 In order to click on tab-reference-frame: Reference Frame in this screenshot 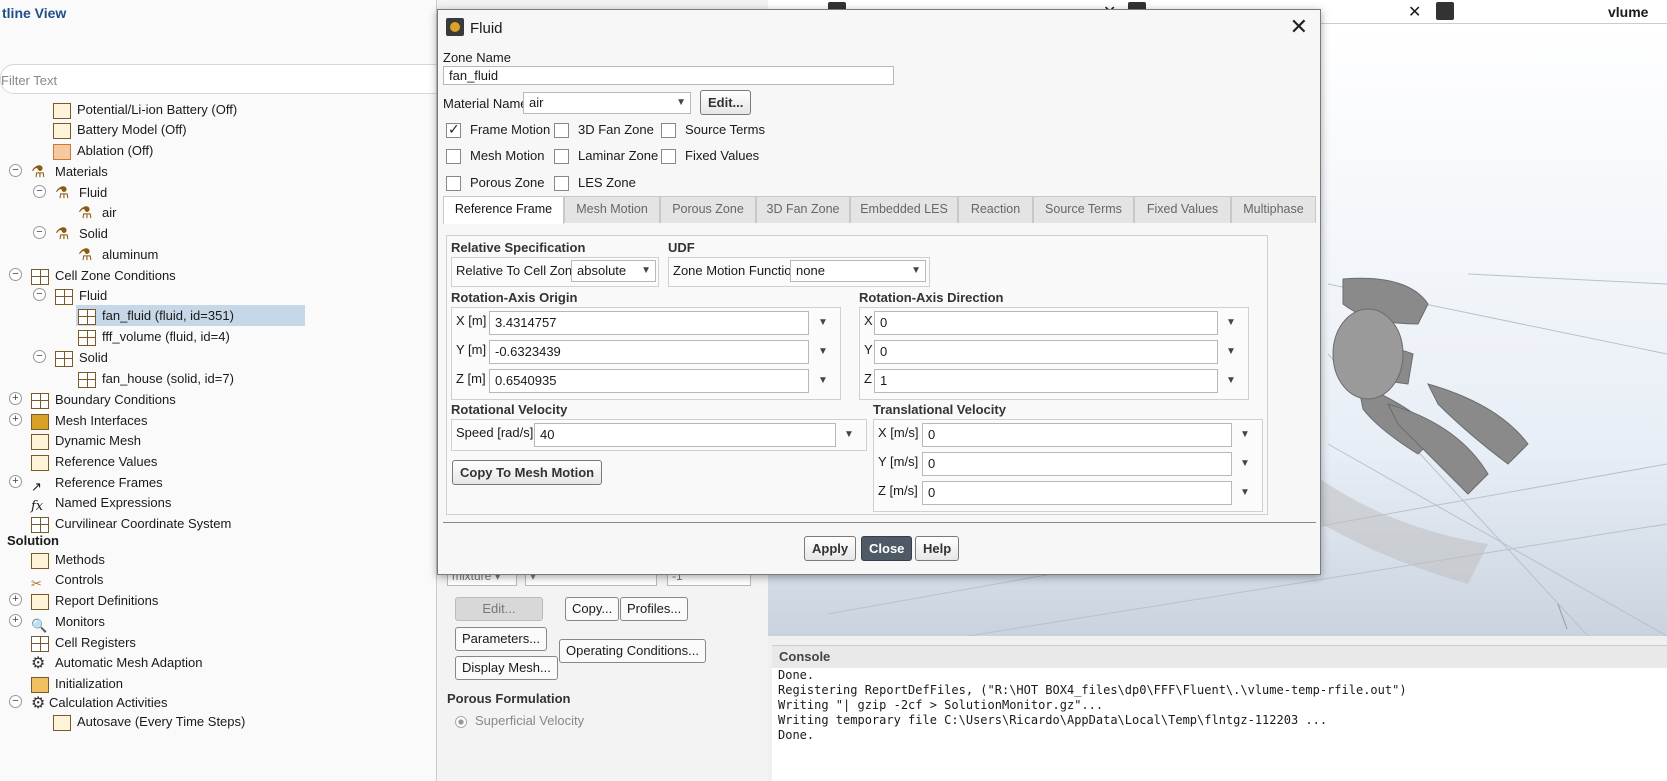, I will do `click(503, 210)`.